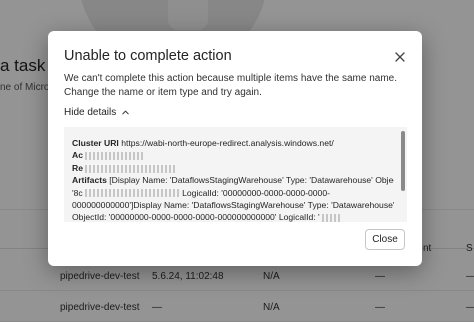 The image size is (474, 322). What do you see at coordinates (233, 168) in the screenshot?
I see `detail-request: Re` at bounding box center [233, 168].